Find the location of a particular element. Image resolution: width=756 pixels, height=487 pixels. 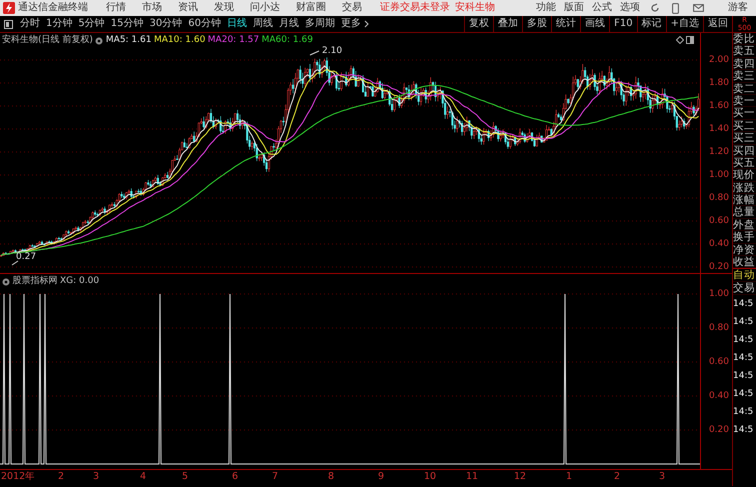

menu-item: 发现 is located at coordinates (224, 8).